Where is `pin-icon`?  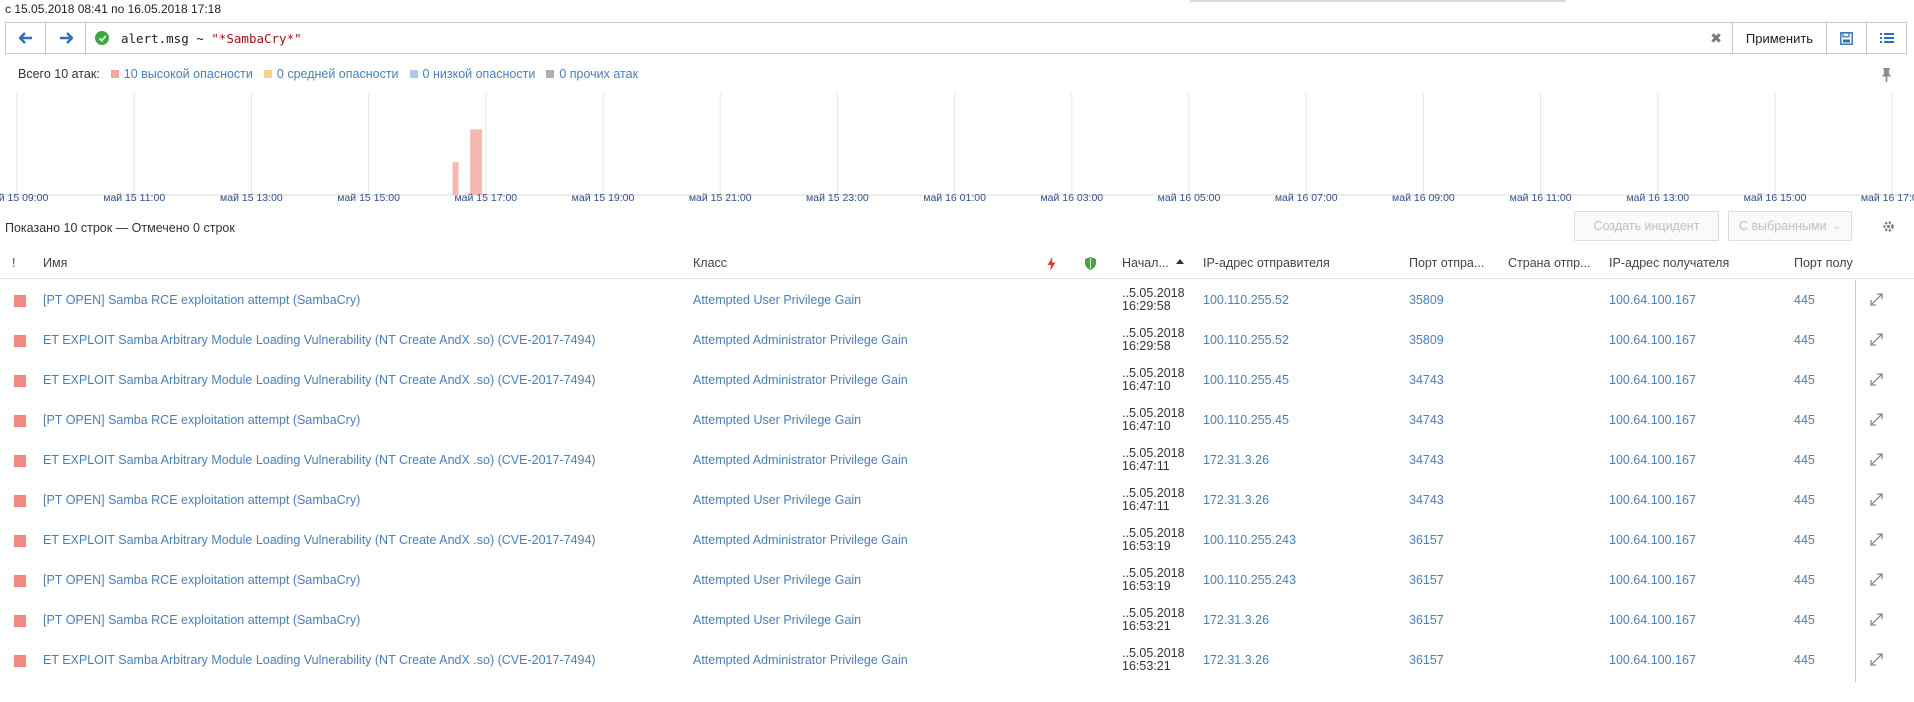 pin-icon is located at coordinates (1886, 75).